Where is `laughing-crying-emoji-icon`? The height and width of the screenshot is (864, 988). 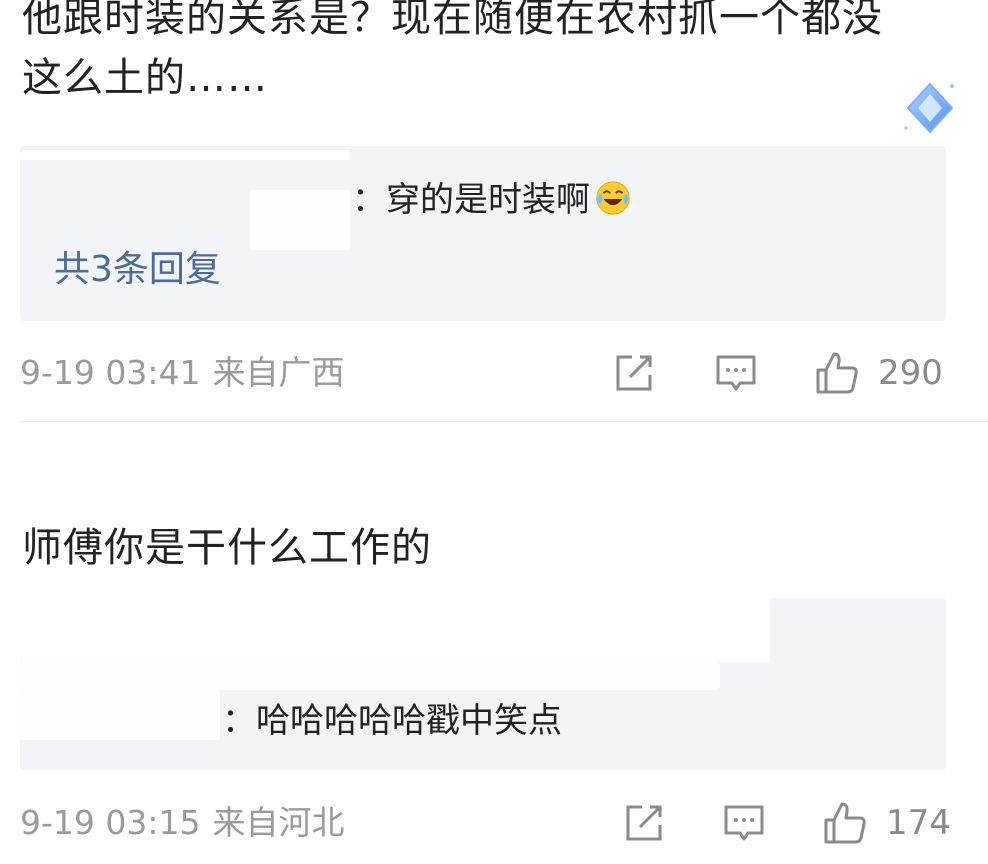
laughing-crying-emoji-icon is located at coordinates (613, 198).